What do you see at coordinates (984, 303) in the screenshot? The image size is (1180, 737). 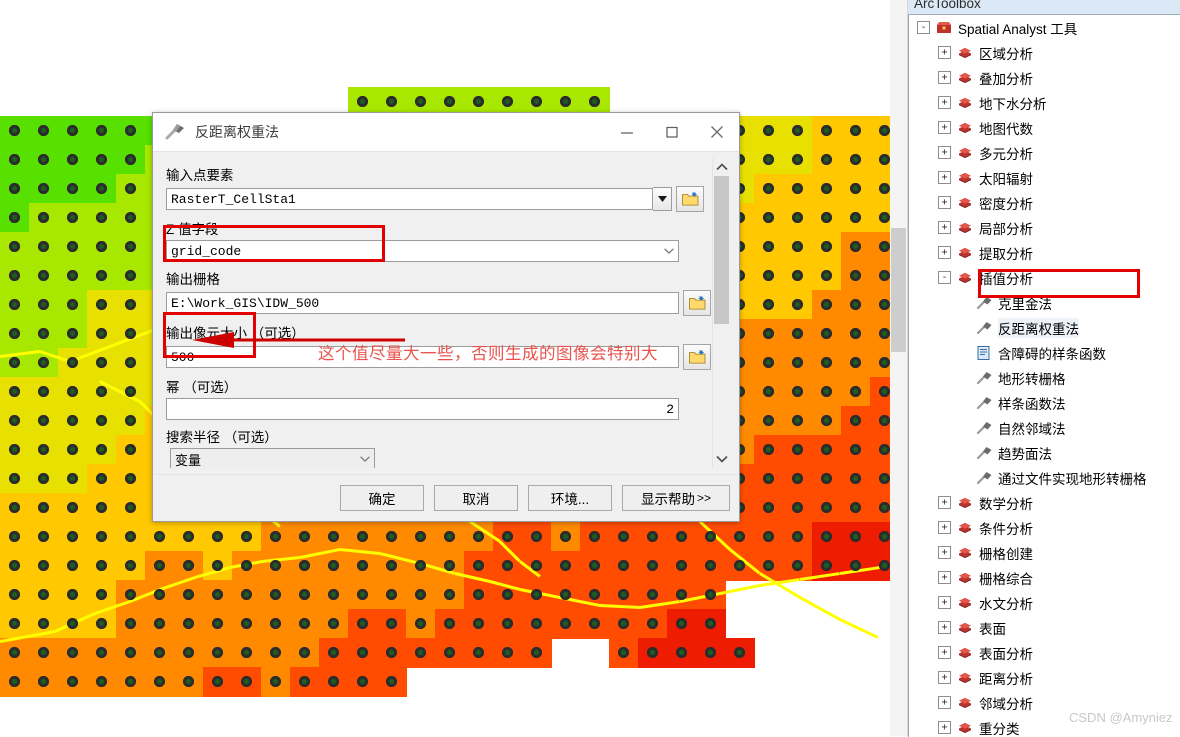 I see `hammer-tool-icon` at bounding box center [984, 303].